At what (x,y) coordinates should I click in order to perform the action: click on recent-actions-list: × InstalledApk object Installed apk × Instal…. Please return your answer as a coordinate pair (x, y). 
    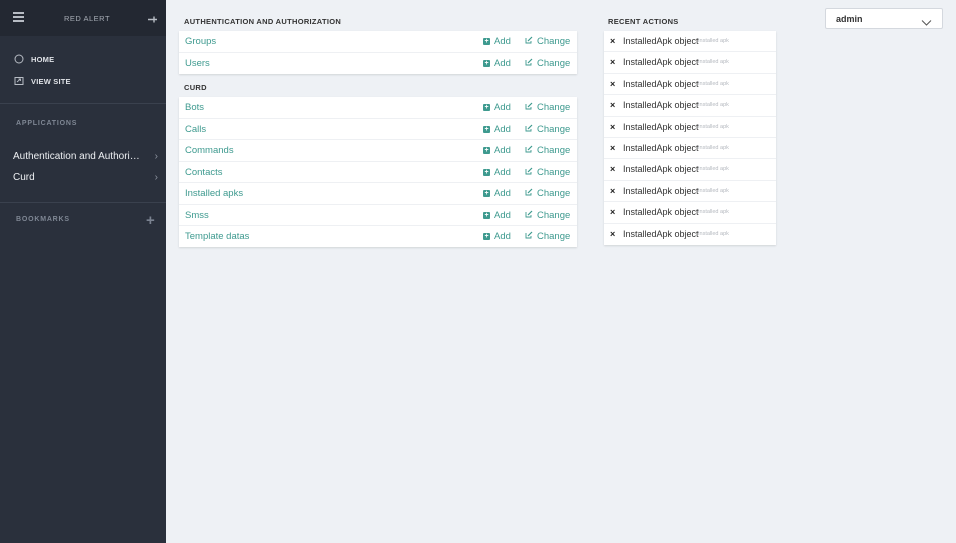
    Looking at the image, I should click on (690, 138).